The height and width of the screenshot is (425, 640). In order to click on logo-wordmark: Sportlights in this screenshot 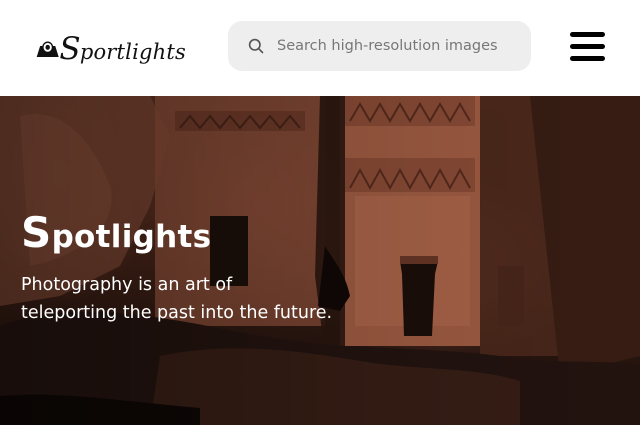, I will do `click(122, 49)`.